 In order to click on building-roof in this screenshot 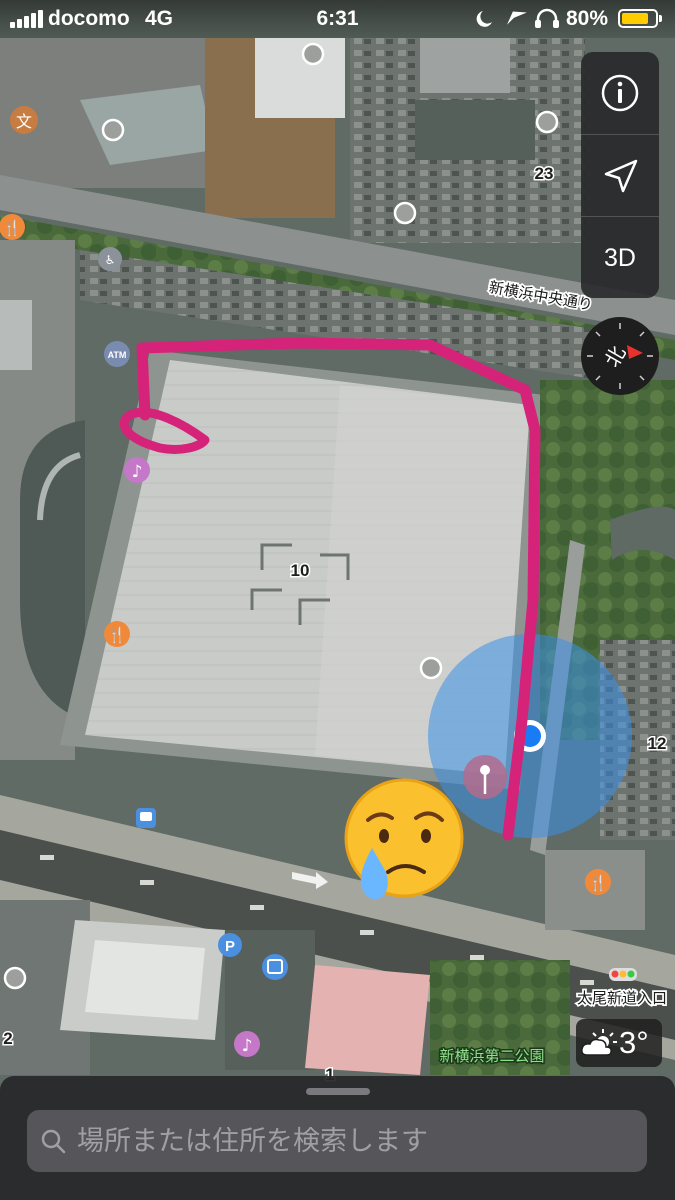, I will do `click(145, 980)`.